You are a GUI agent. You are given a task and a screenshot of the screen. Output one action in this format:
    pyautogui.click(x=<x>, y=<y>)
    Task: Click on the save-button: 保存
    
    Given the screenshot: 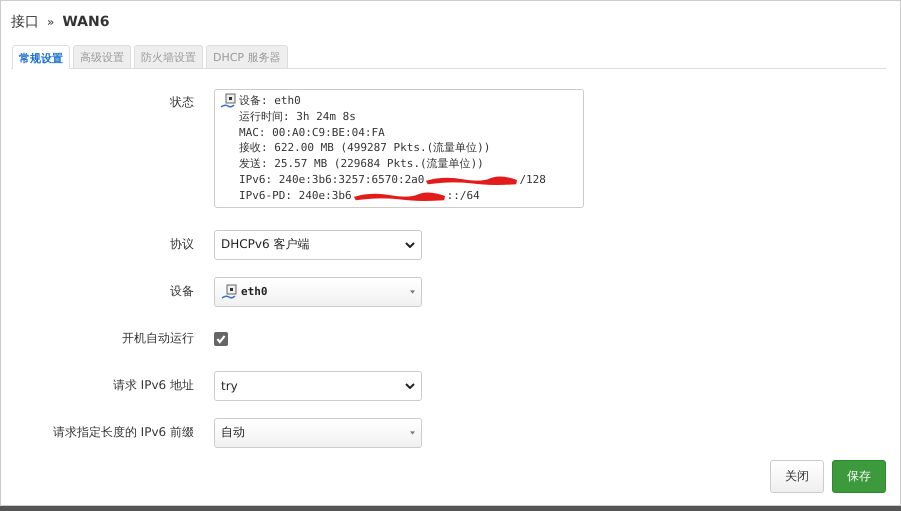 What is the action you would take?
    pyautogui.click(x=859, y=476)
    